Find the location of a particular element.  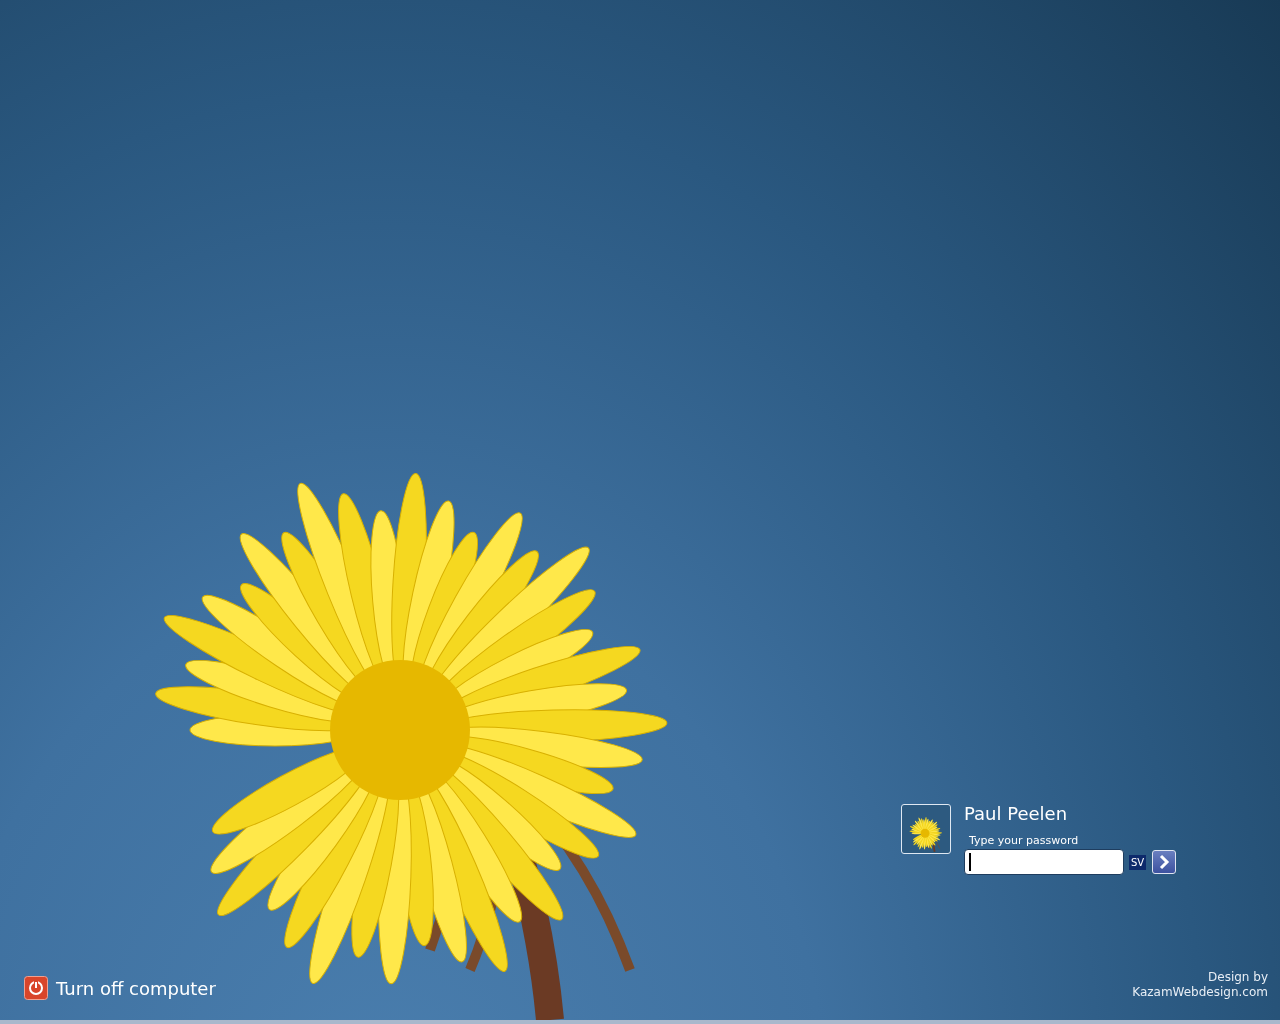

credit-link: KazamWebdesign.com is located at coordinates (1200, 992).